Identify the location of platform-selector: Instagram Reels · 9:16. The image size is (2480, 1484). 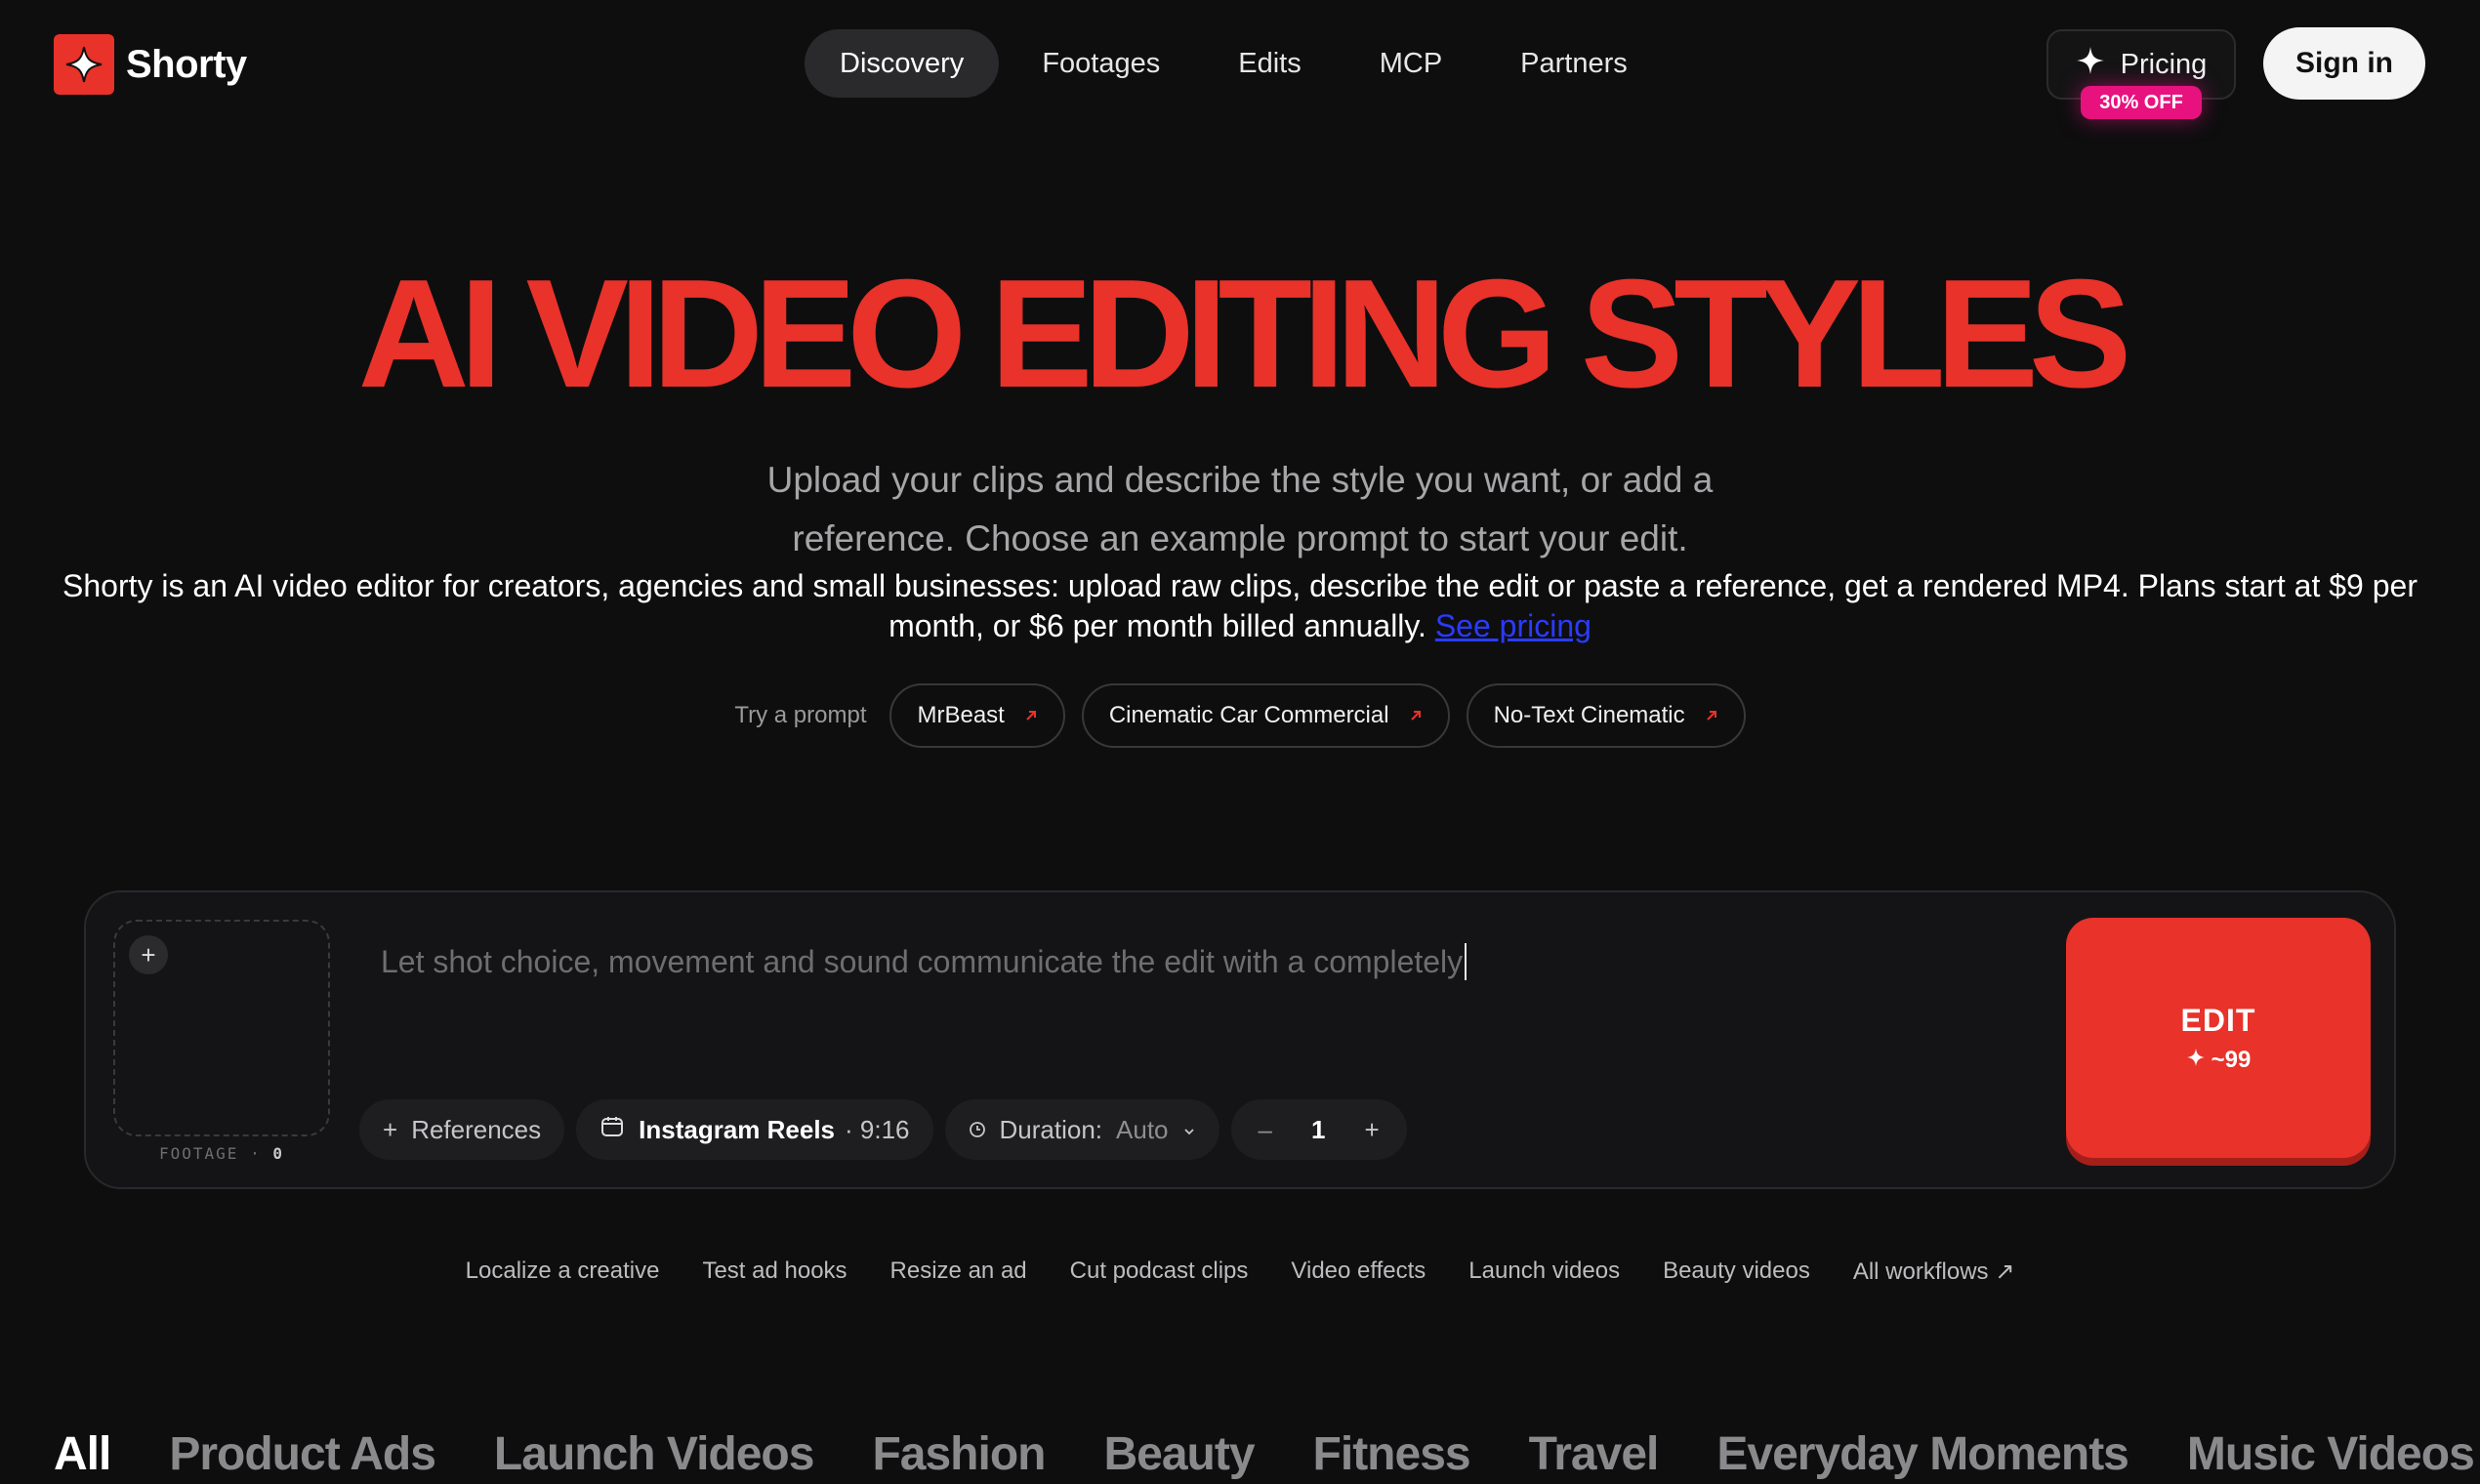
(754, 1130).